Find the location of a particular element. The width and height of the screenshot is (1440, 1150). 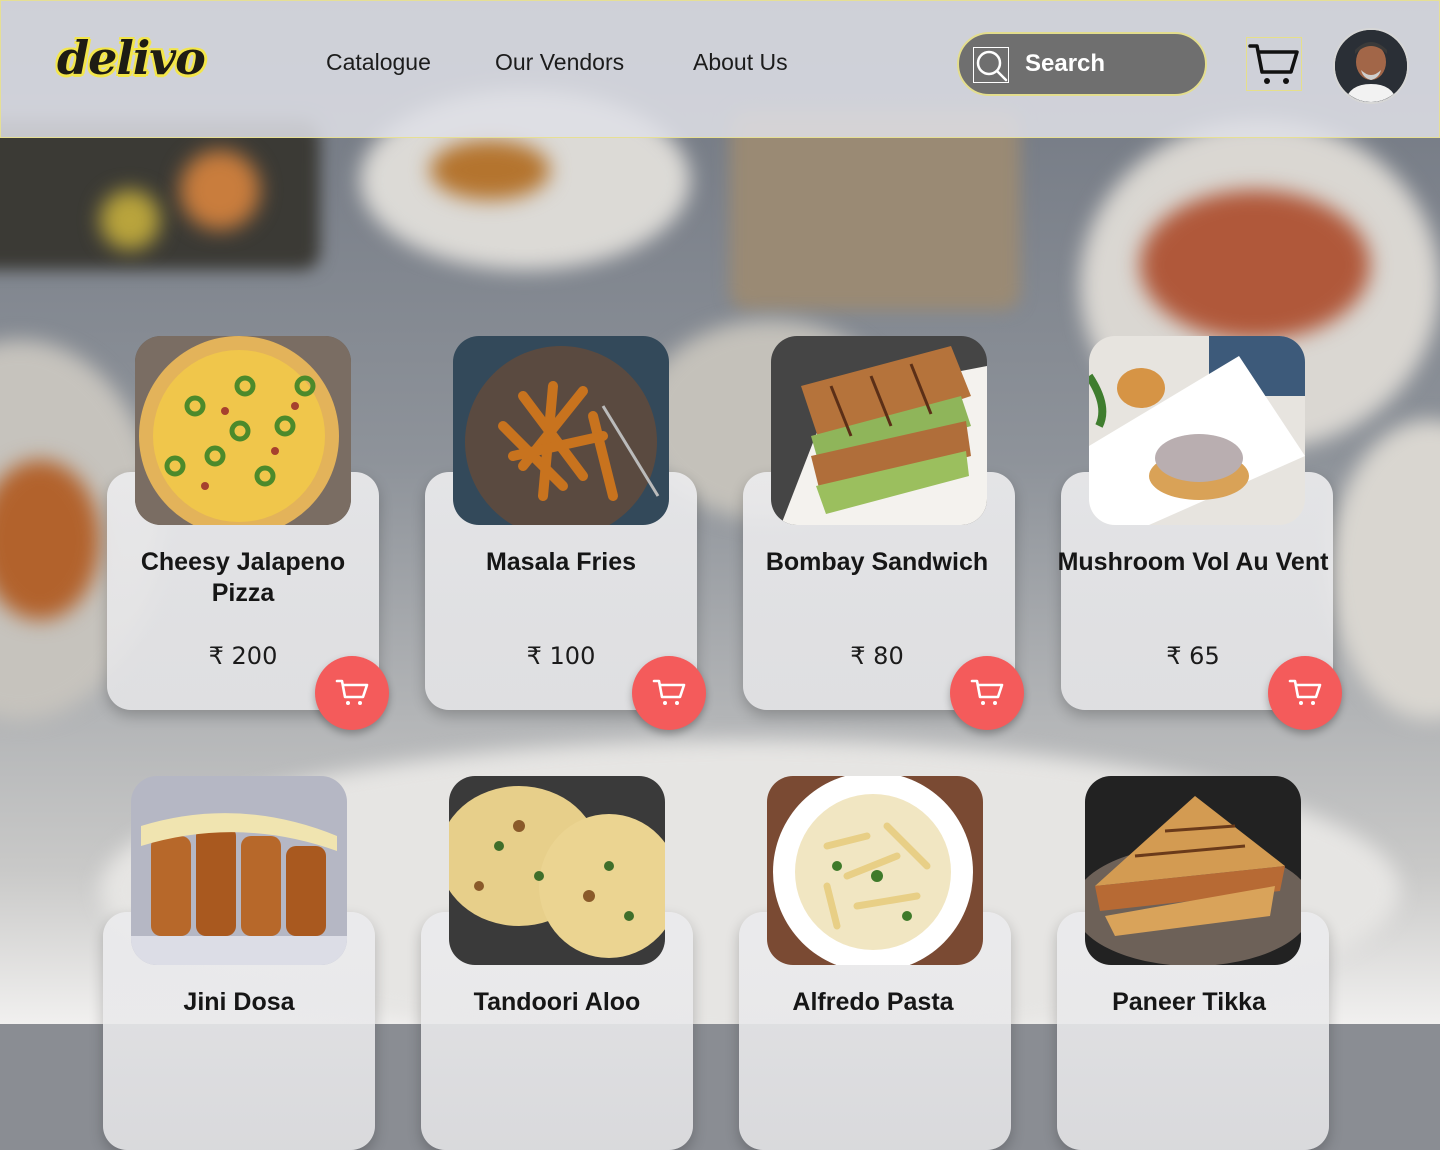

product-image-sandwich is located at coordinates (879, 430).